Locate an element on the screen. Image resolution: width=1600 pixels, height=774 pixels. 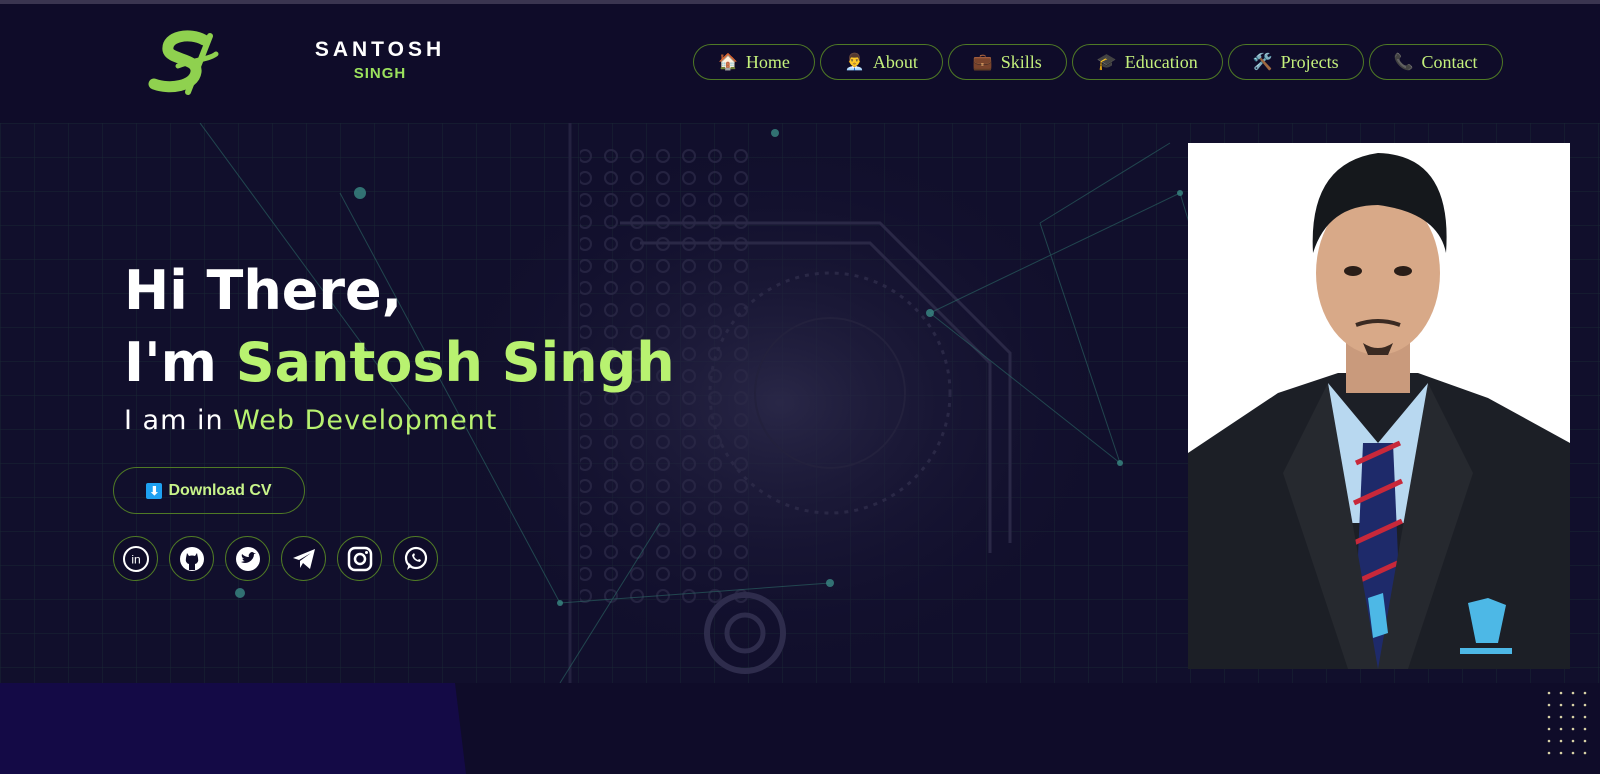
download-cv-label: Download CV is located at coordinates (220, 490).